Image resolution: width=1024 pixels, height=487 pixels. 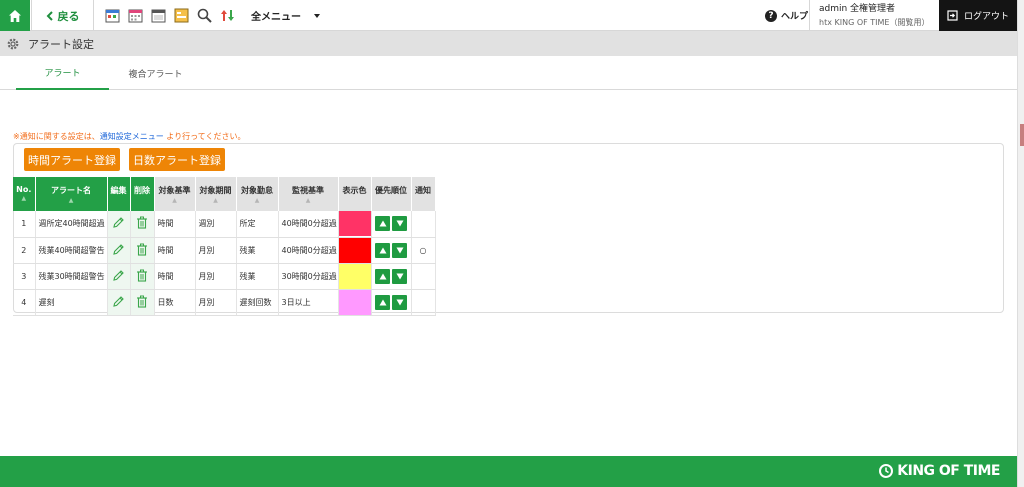 What do you see at coordinates (508, 43) in the screenshot?
I see `page-header: アラート設定` at bounding box center [508, 43].